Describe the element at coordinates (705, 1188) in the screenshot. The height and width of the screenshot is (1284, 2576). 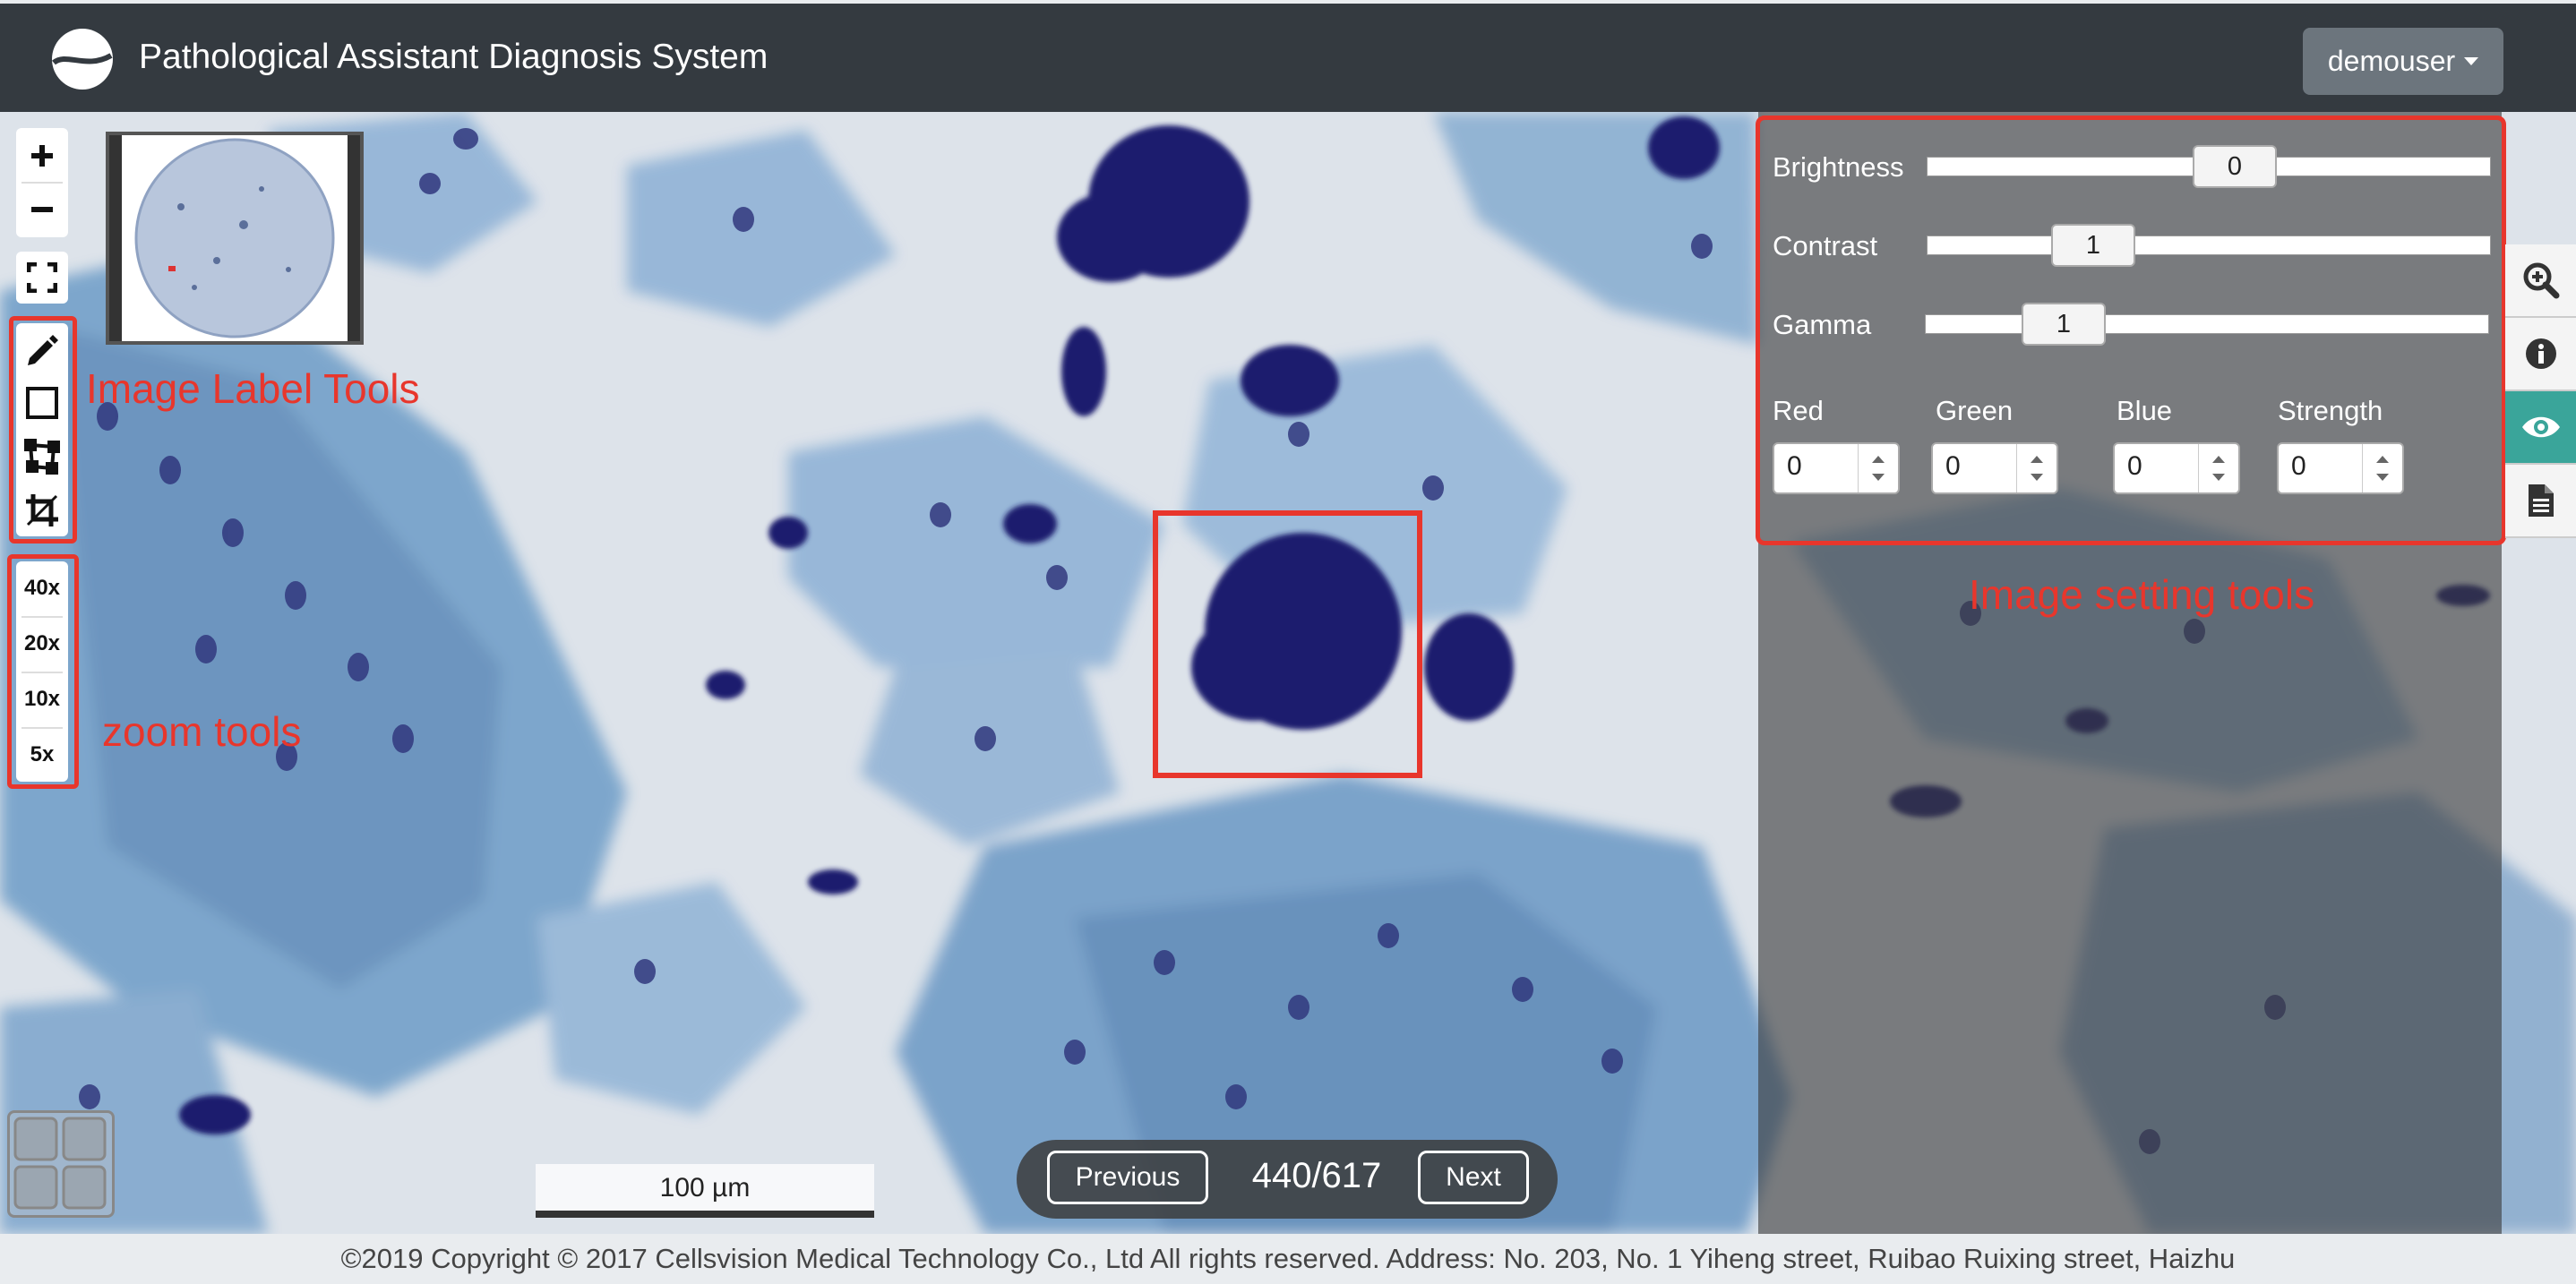
I see `scale-bar-label: 100 µm` at that location.